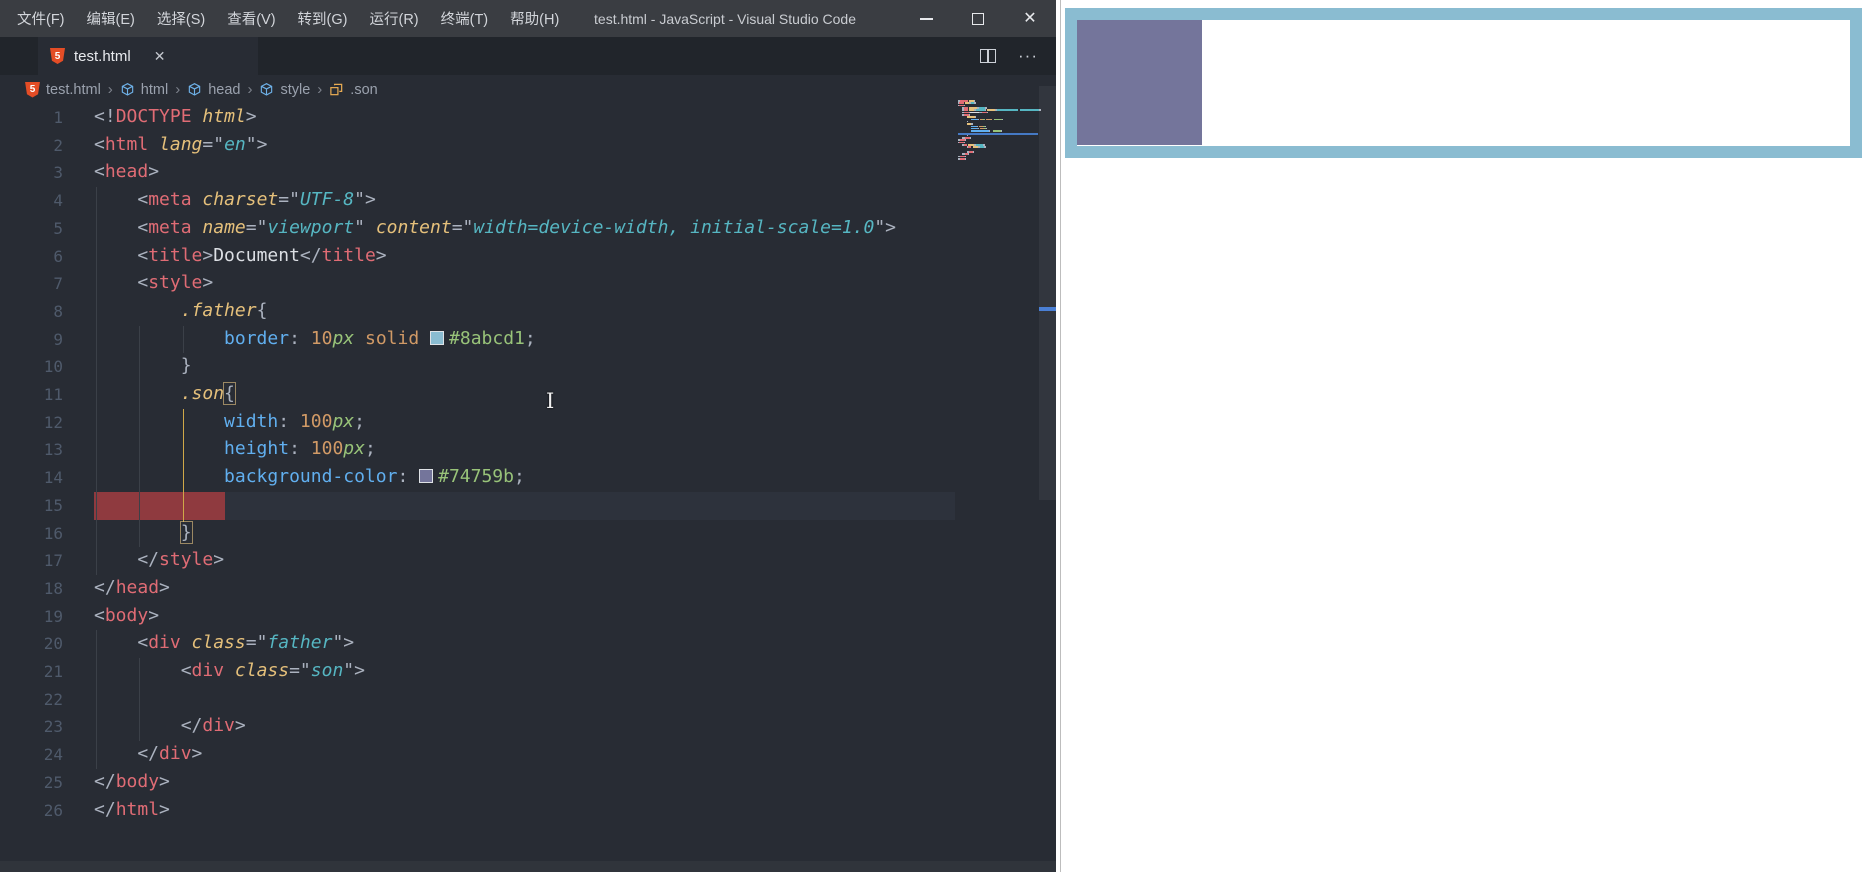  What do you see at coordinates (978, 18) in the screenshot?
I see `maximize-button` at bounding box center [978, 18].